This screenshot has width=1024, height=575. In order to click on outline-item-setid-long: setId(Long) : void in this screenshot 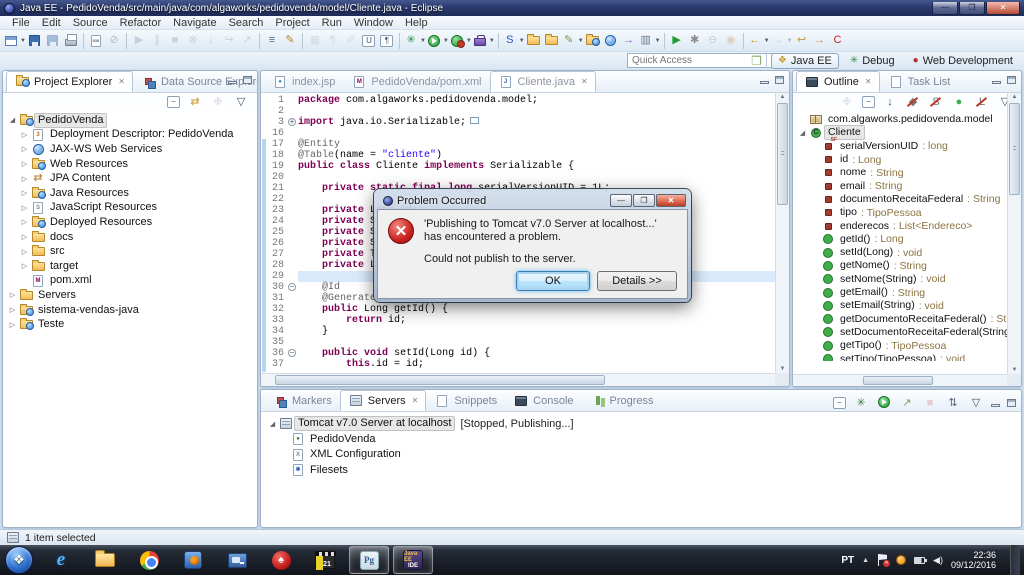, I will do `click(908, 252)`.